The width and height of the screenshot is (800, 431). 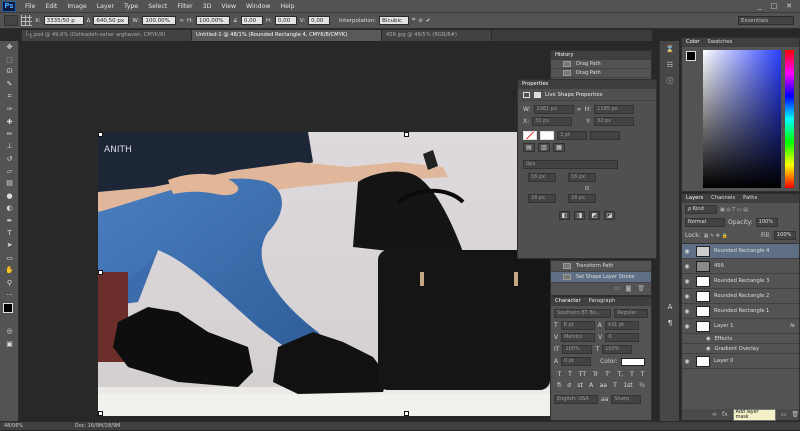 What do you see at coordinates (9, 146) in the screenshot?
I see `clone-stamp-tool-icon: ⊥` at bounding box center [9, 146].